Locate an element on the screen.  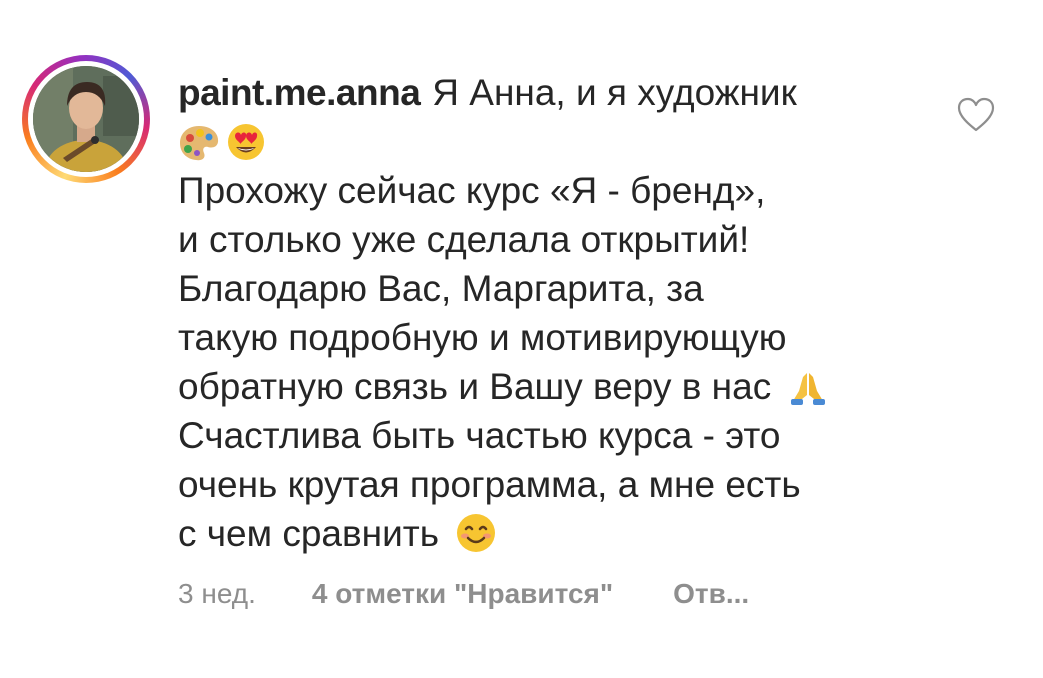
comment-text-line-with-emoji: обратную связь и Вашу веру в нас is located at coordinates (553, 386).